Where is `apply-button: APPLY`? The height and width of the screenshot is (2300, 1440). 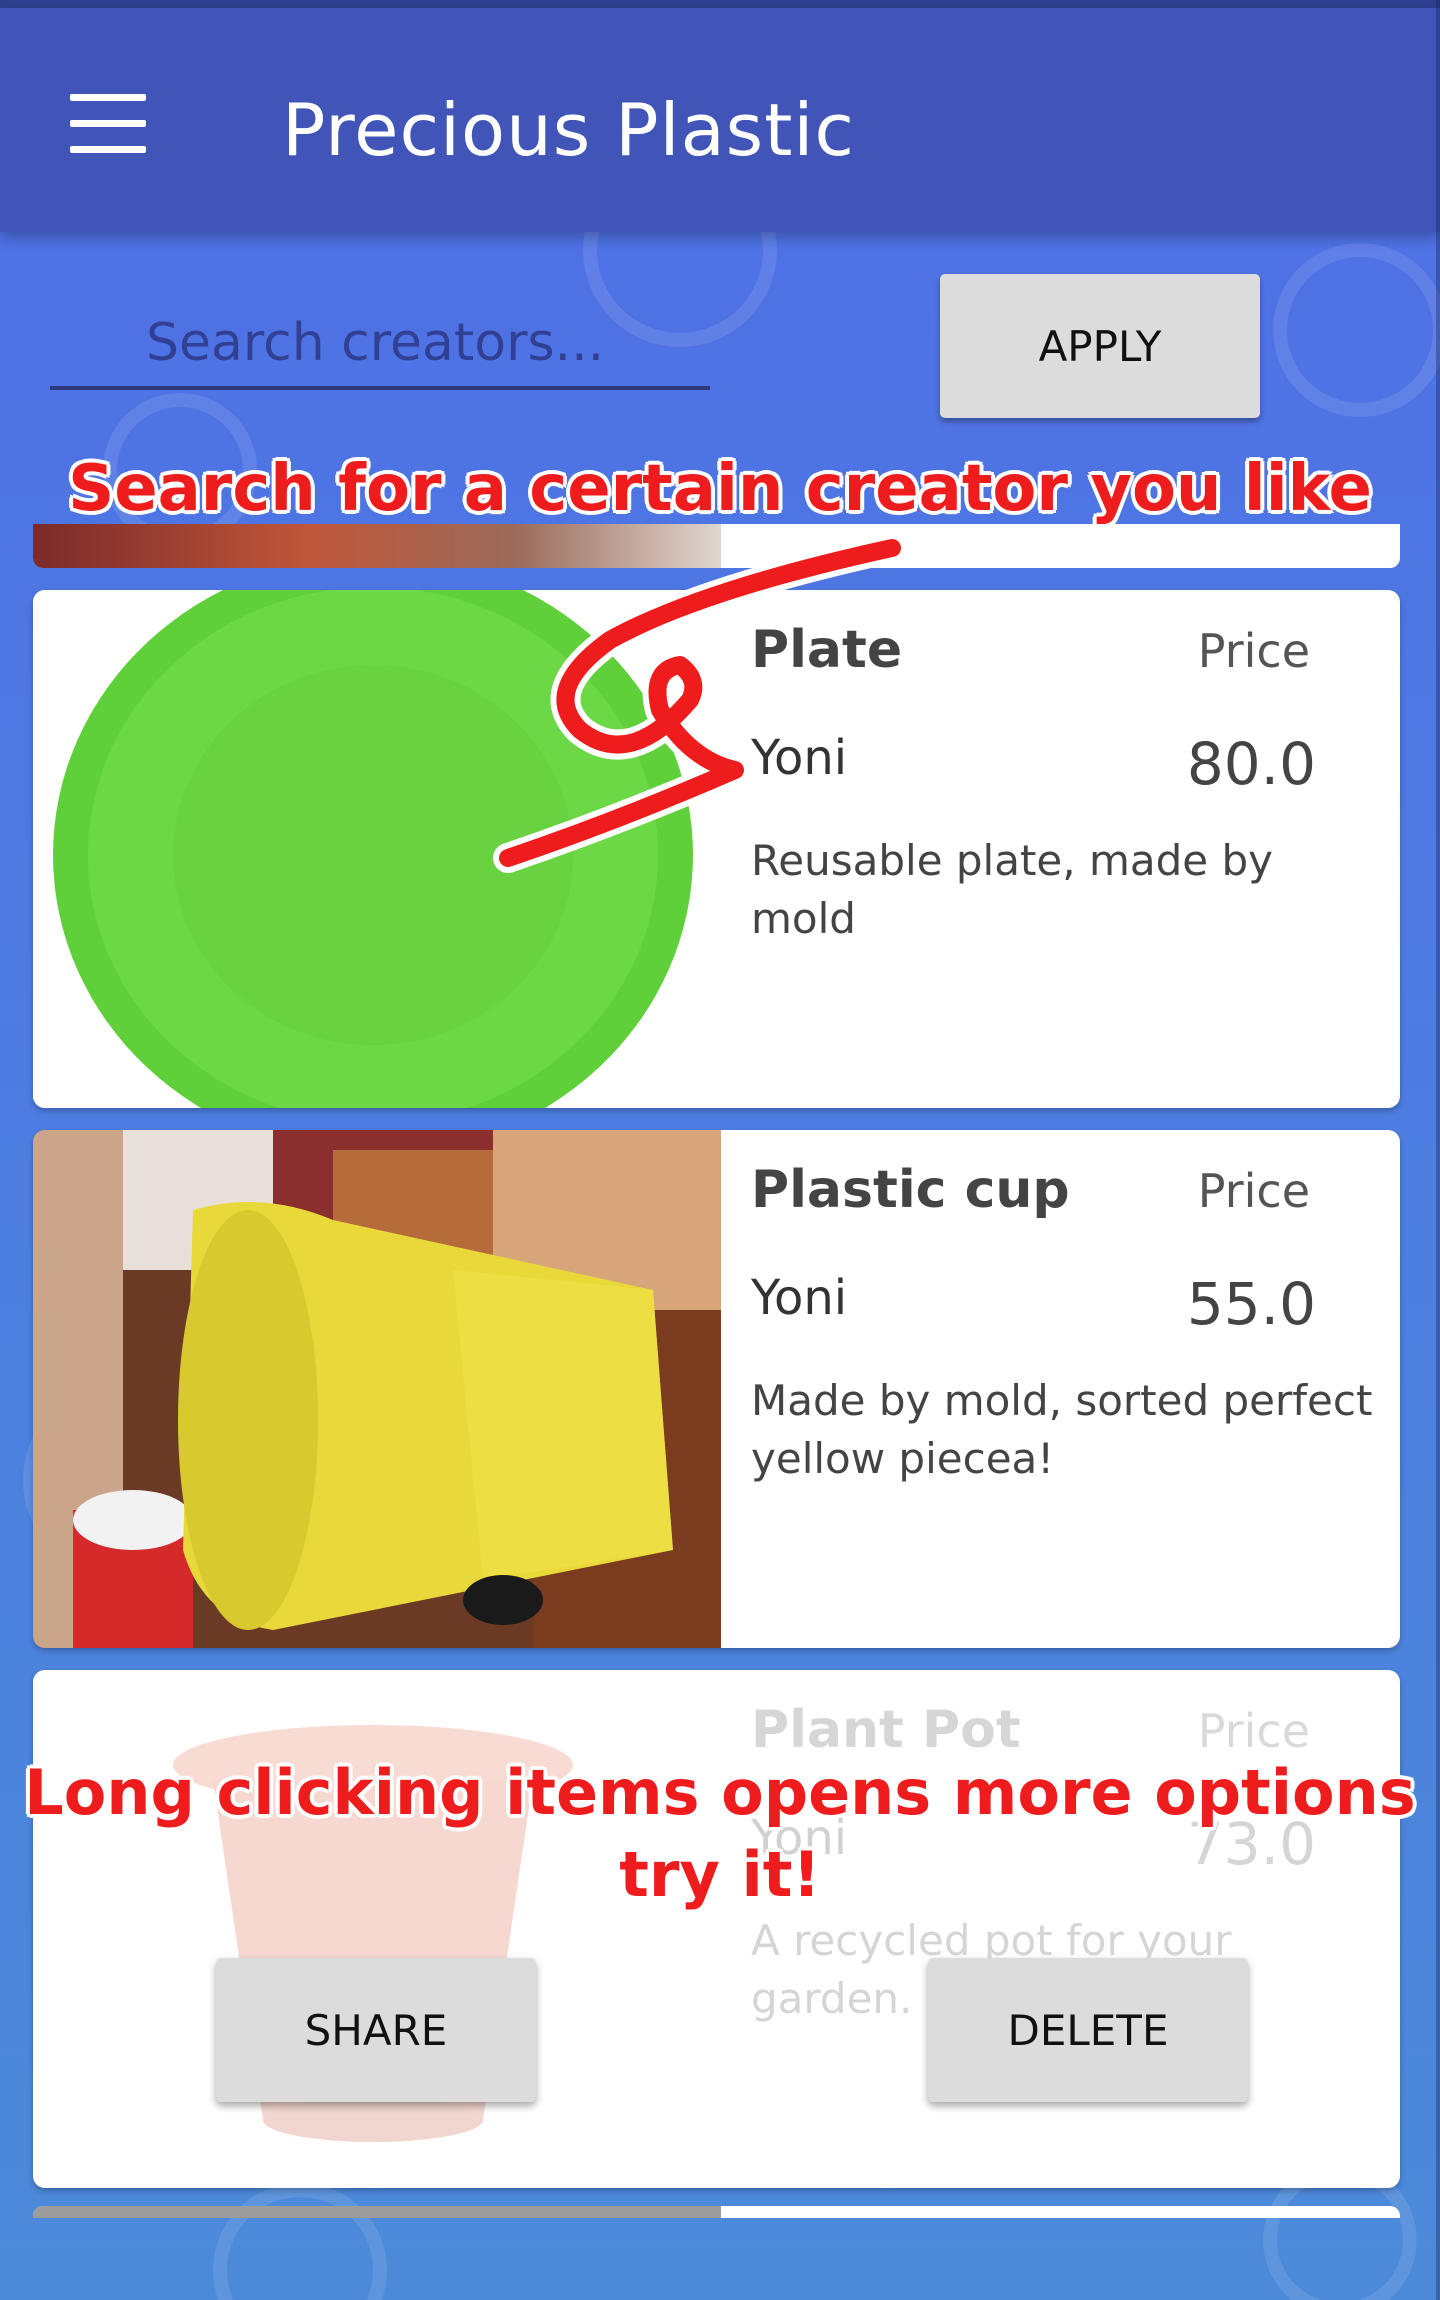
apply-button: APPLY is located at coordinates (1100, 346).